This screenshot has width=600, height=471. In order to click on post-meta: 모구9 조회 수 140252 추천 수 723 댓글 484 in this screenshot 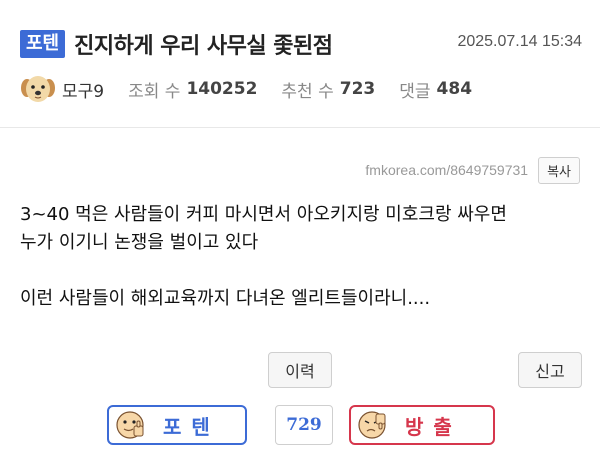, I will do `click(246, 89)`.